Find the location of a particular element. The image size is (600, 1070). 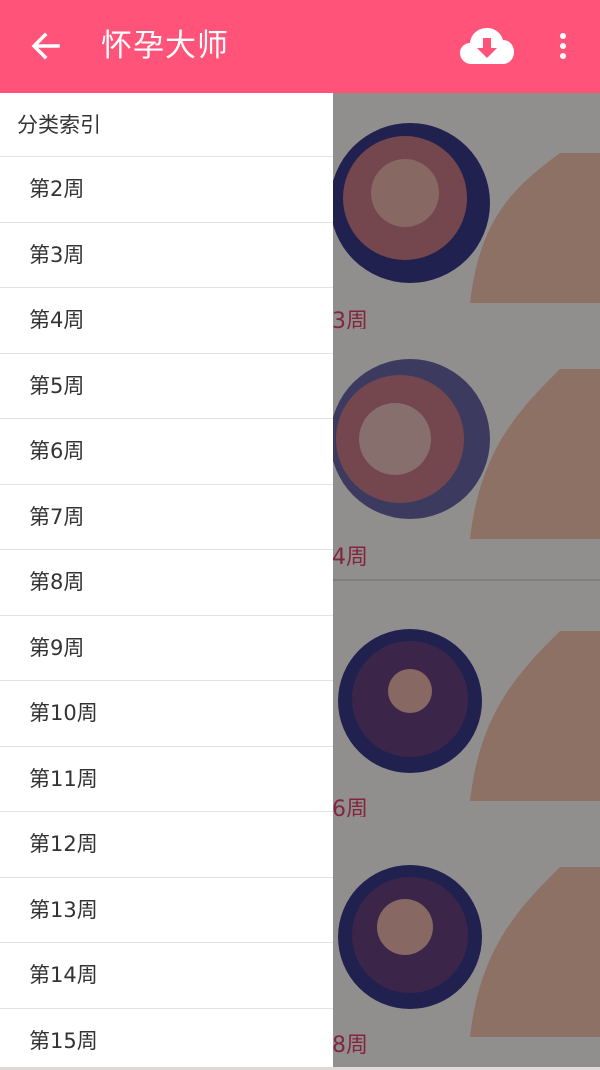

drawer-item-week-13: 第13周 is located at coordinates (166, 910).